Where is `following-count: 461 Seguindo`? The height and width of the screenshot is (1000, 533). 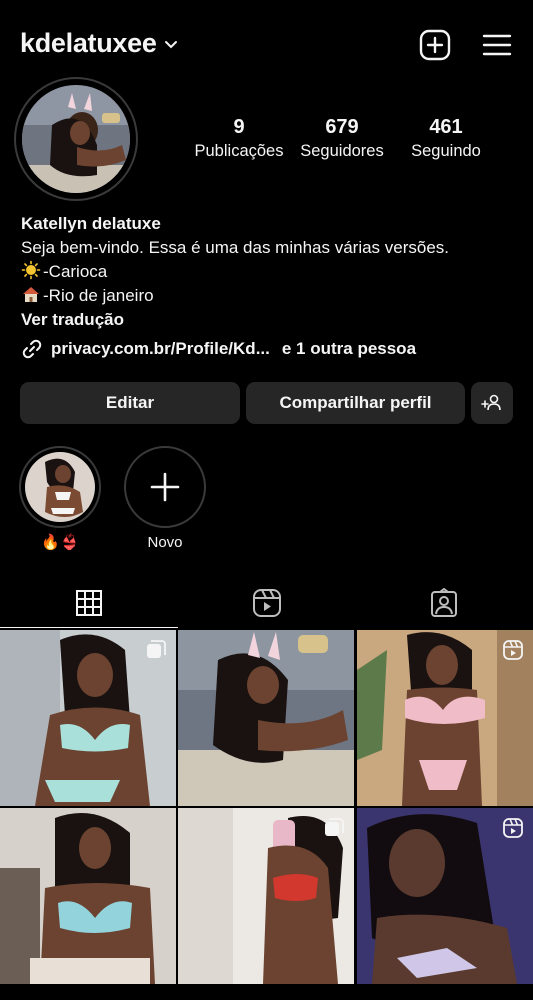 following-count: 461 Seguindo is located at coordinates (446, 140).